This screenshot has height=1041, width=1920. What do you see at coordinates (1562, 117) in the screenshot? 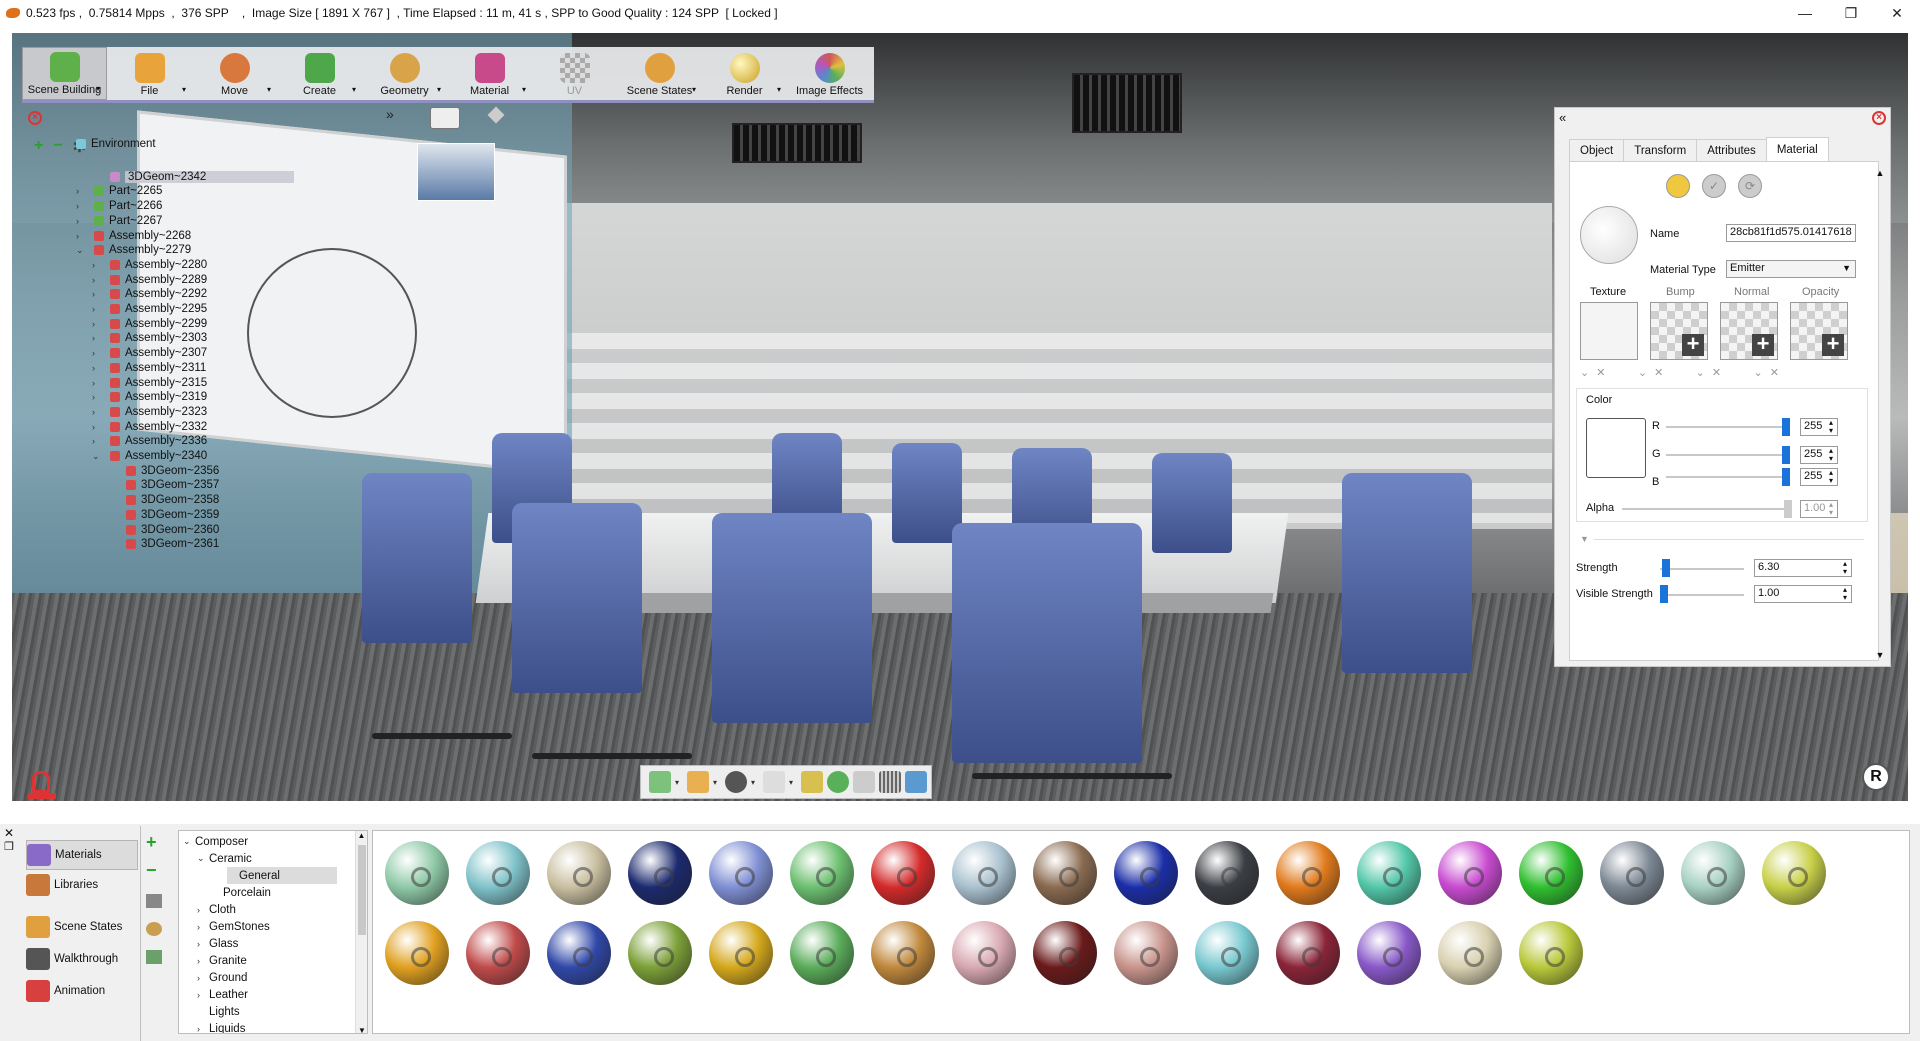
I see `collapse-panel-icon: «` at bounding box center [1562, 117].